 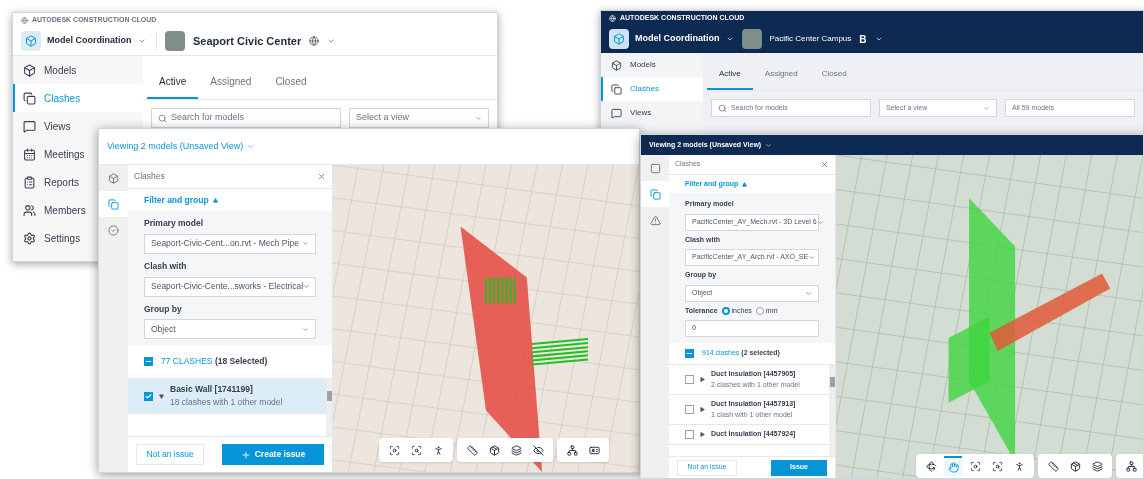 What do you see at coordinates (953, 467) in the screenshot?
I see `hand-icon` at bounding box center [953, 467].